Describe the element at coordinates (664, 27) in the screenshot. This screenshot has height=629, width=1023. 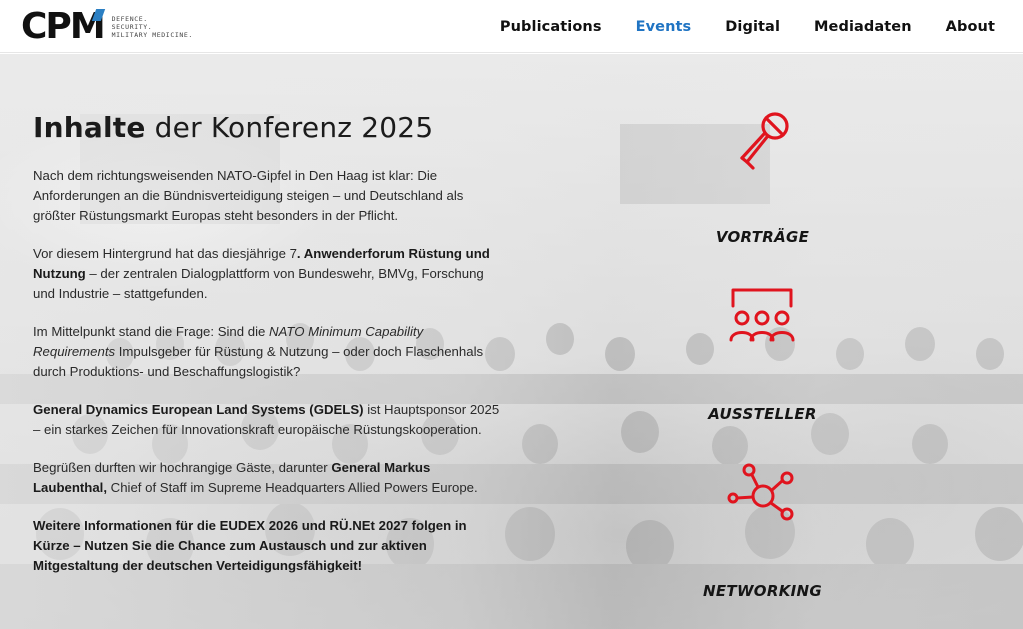
I see `nav-events: Events` at that location.